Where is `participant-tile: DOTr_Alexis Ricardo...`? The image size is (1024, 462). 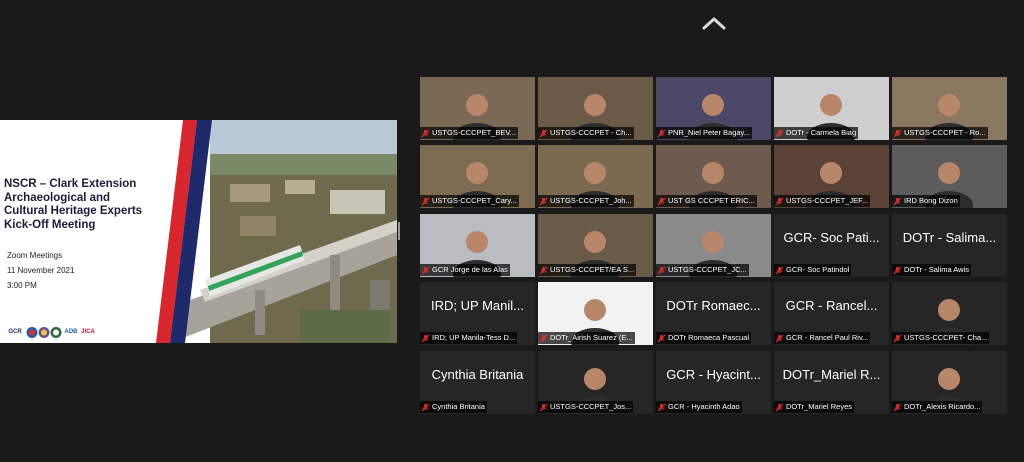
participant-tile: DOTr_Alexis Ricardo... is located at coordinates (949, 382).